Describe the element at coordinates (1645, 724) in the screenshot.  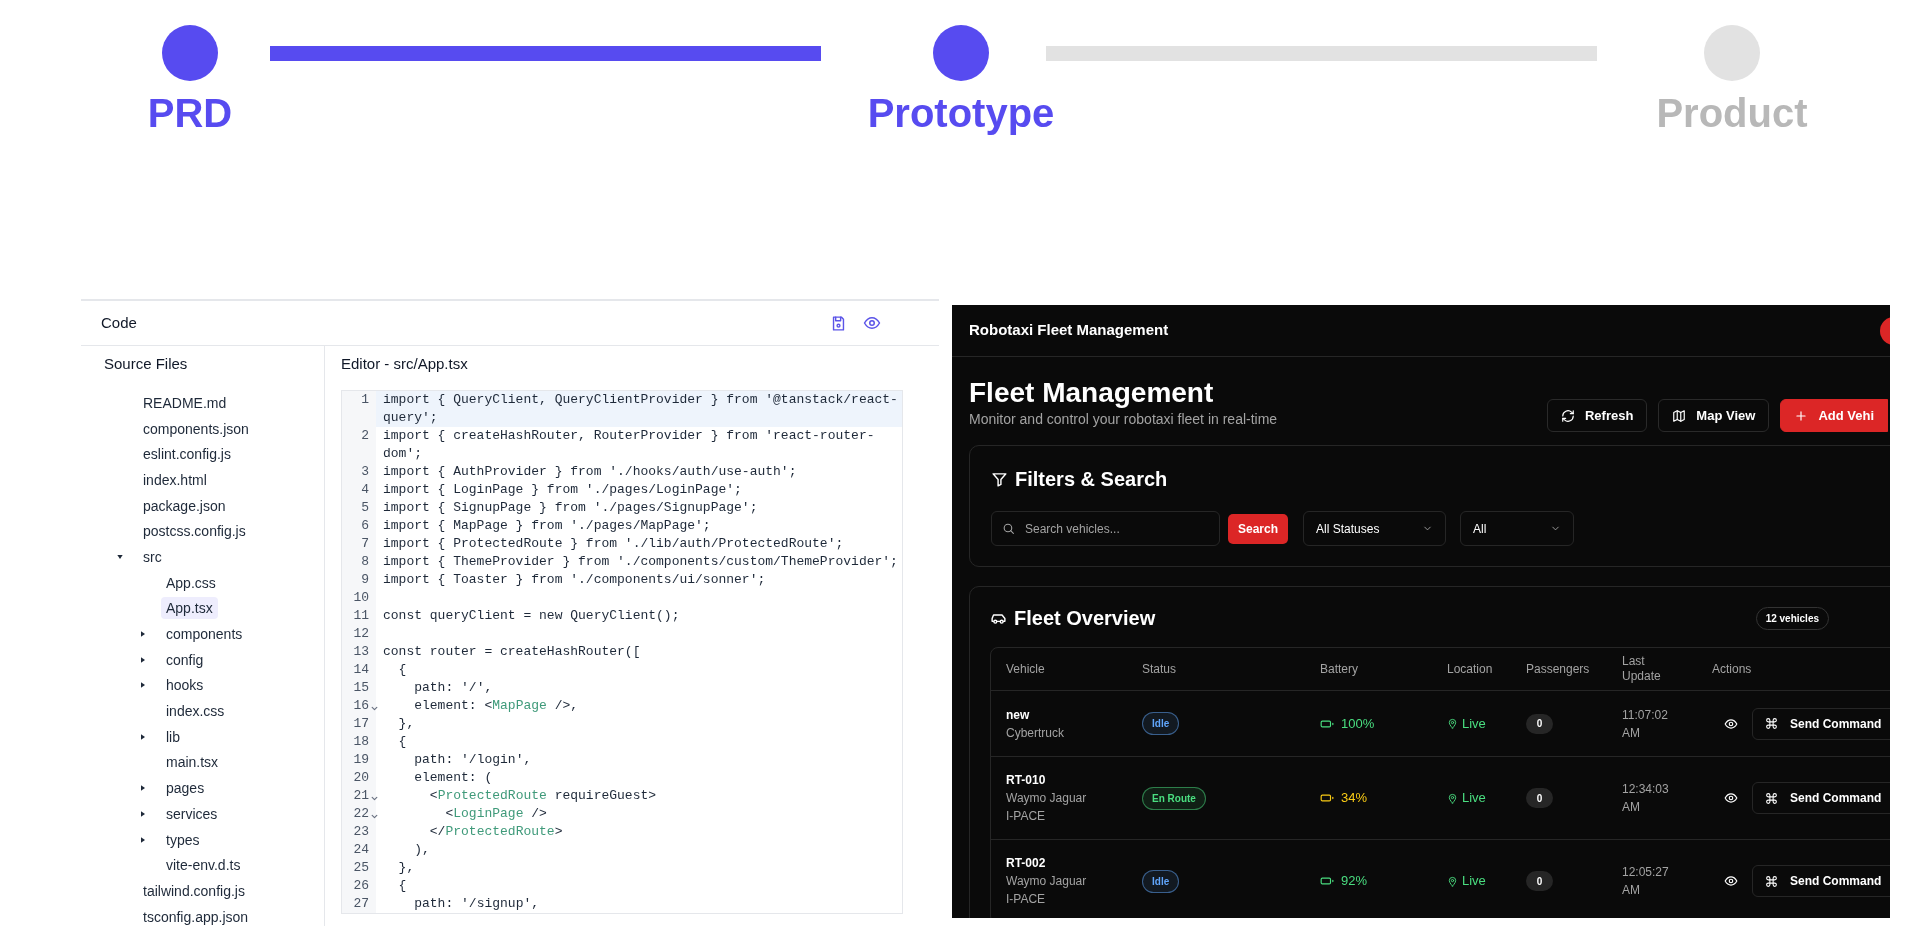
I see `last-update: 11:07:02 AM` at that location.